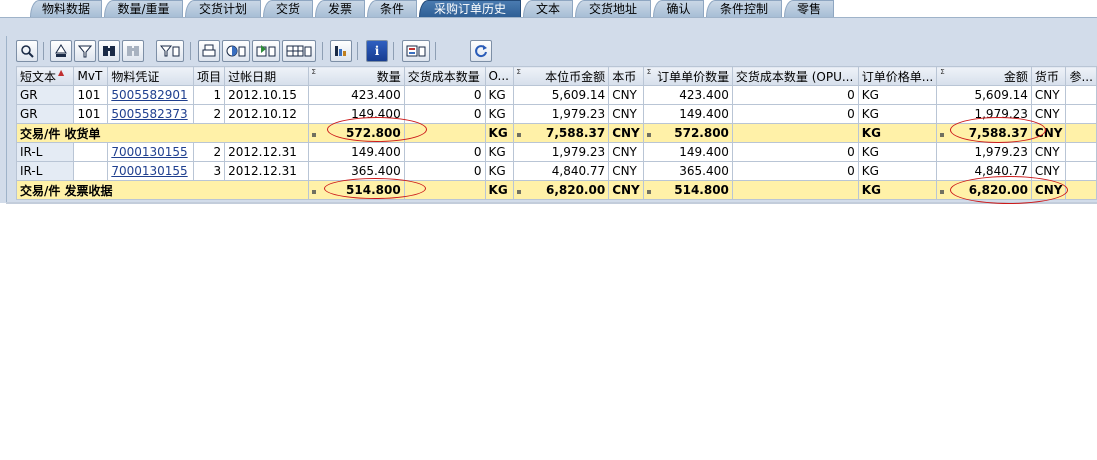  Describe the element at coordinates (85, 51) in the screenshot. I see `filter-icon` at that location.